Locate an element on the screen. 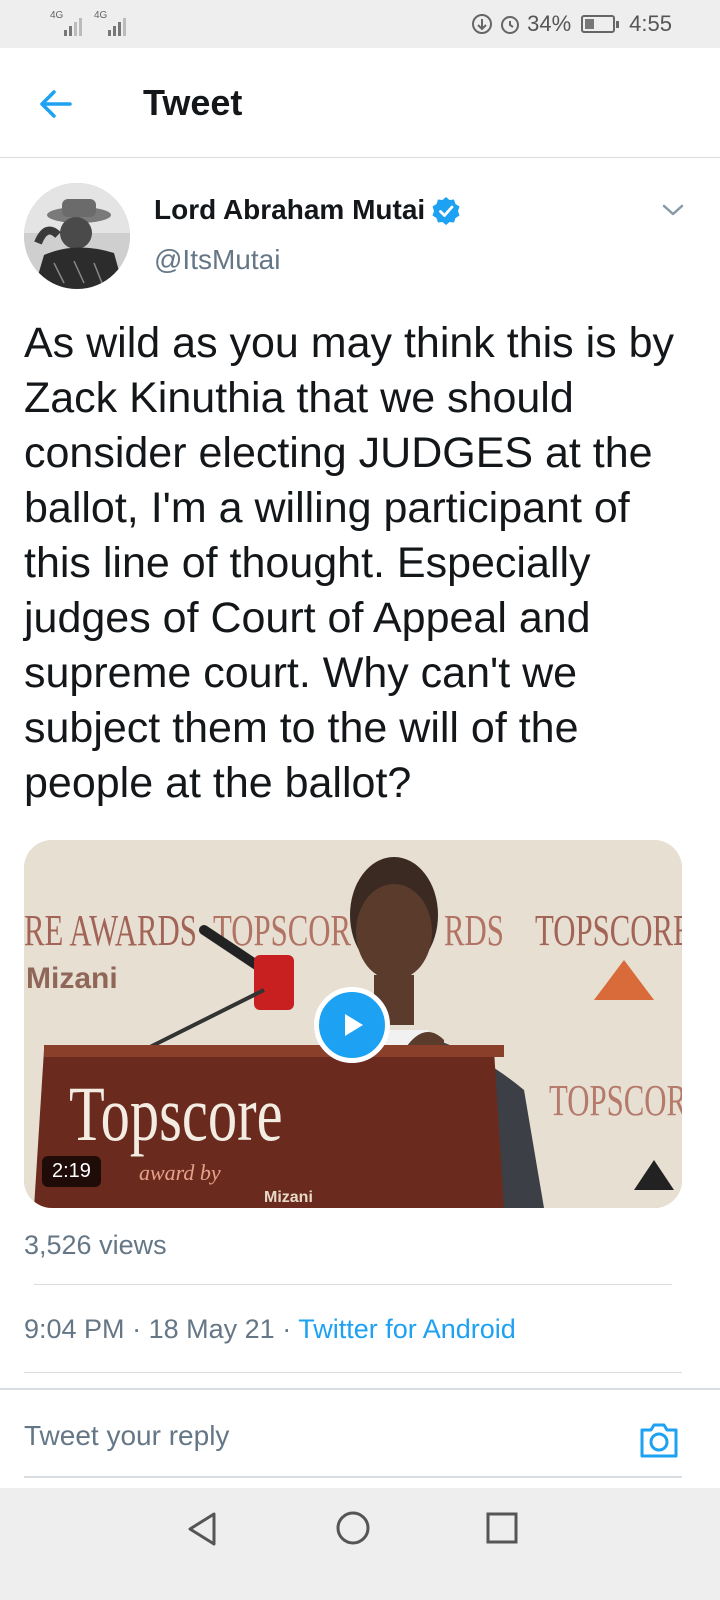 This screenshot has width=720, height=1600. tweet-time: 9:04 PM is located at coordinates (74, 1329).